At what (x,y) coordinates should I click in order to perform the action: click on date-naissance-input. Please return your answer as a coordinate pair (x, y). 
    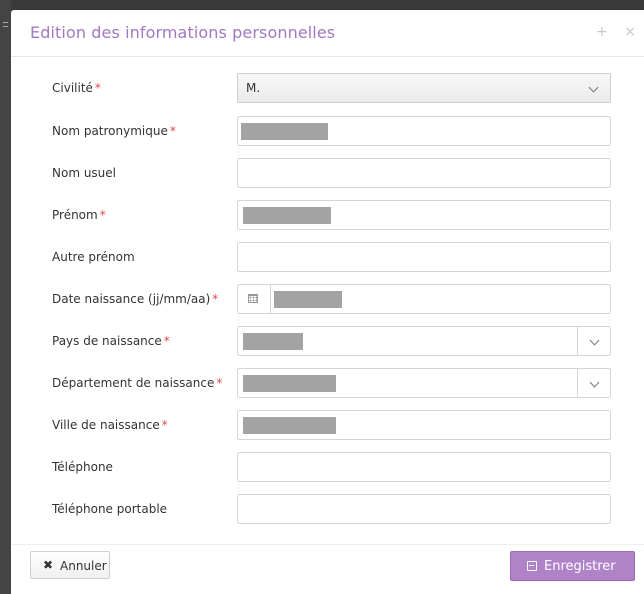
    Looking at the image, I should click on (424, 299).